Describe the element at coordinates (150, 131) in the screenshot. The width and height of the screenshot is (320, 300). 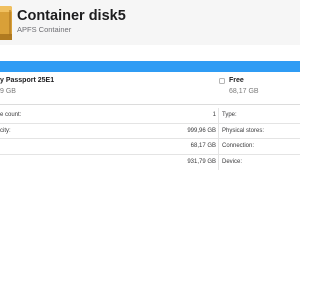
I see `info-row: city: 999,96 GB Physical stores:` at that location.